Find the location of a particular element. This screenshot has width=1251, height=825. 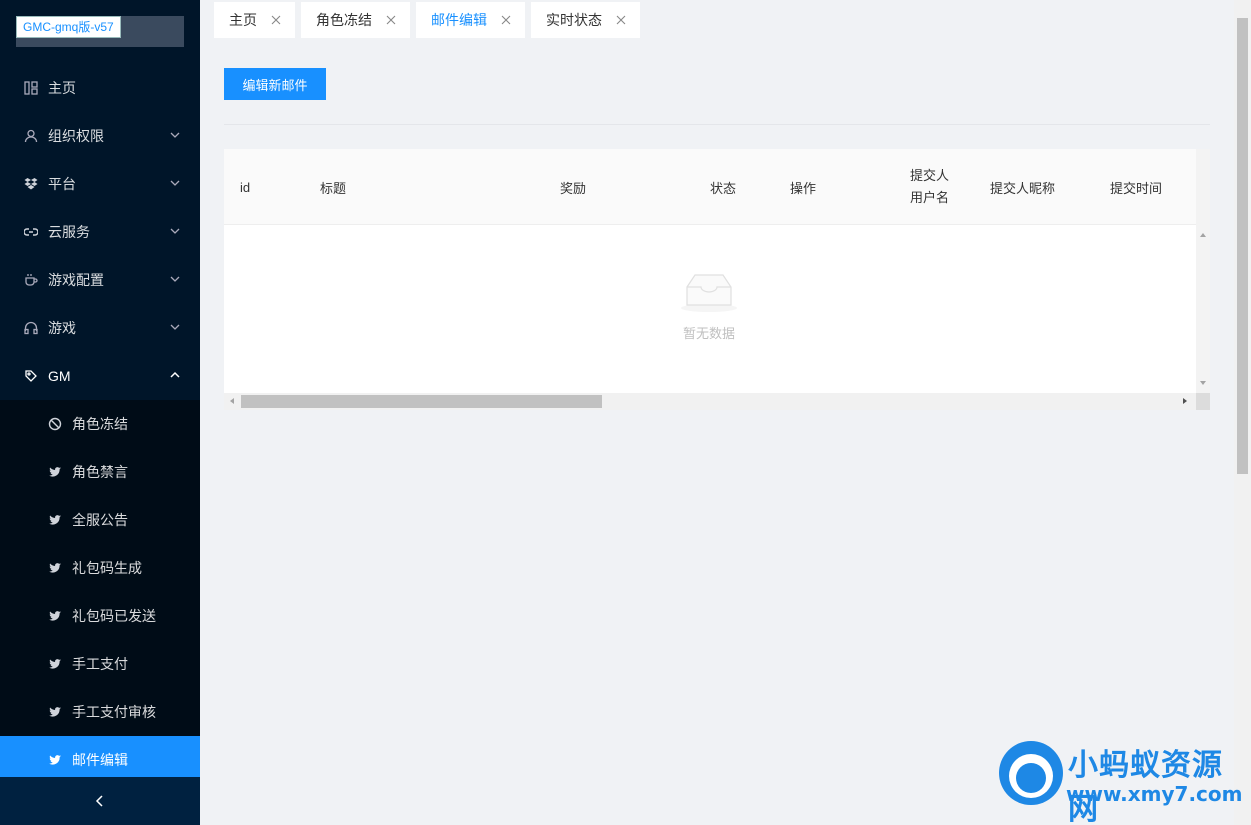

sidebar-collapse-button is located at coordinates (100, 801).